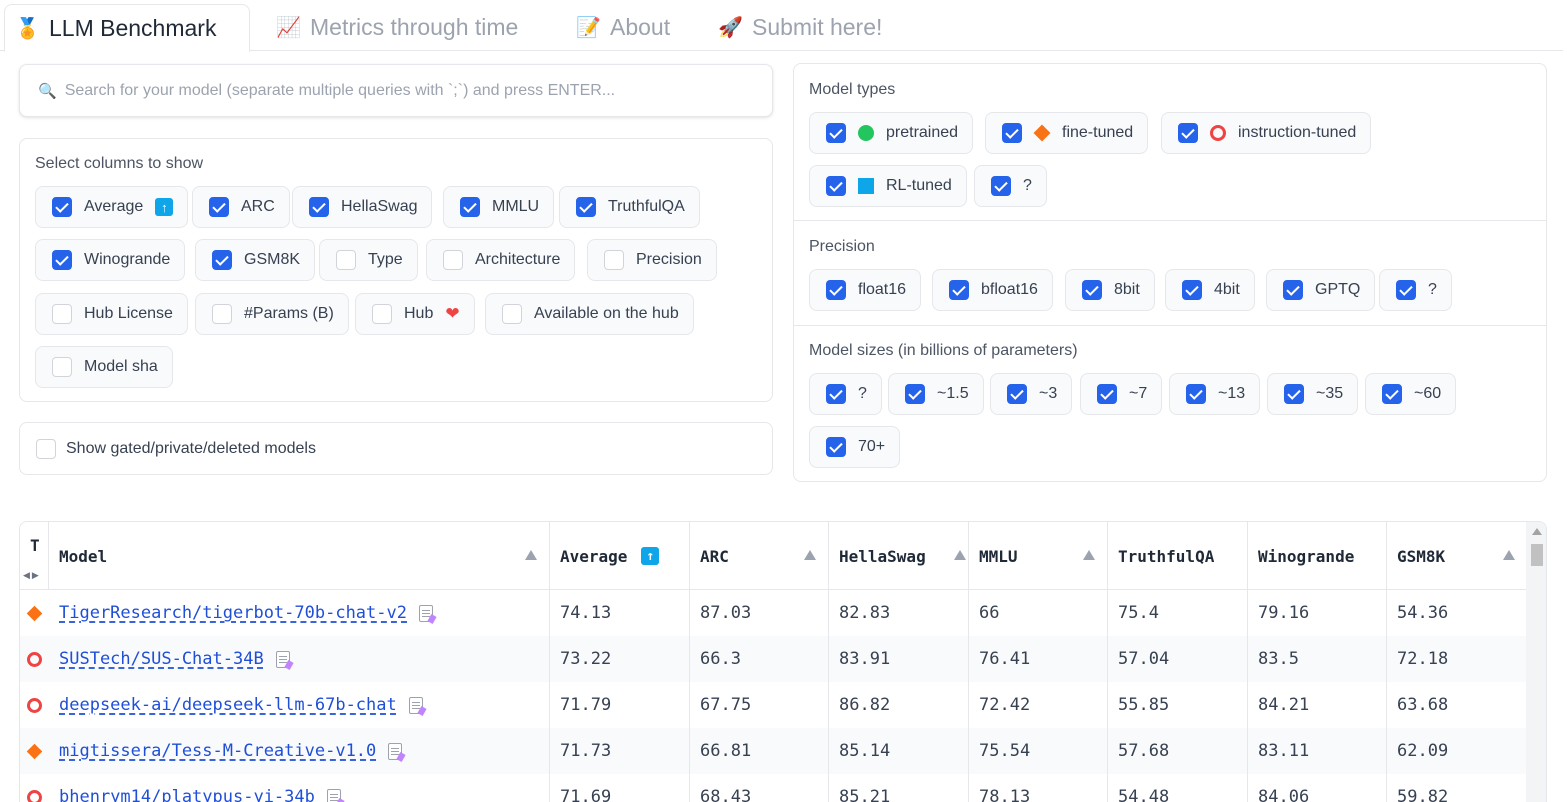  I want to click on type-column-header: T ◀▶, so click(34, 556).